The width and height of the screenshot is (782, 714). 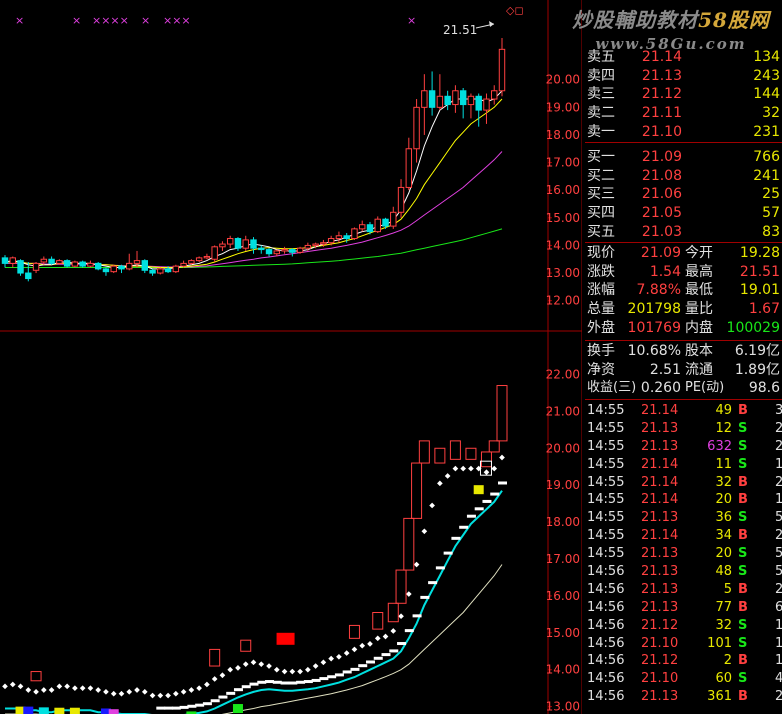 What do you see at coordinates (683, 132) in the screenshot?
I see `ask-row: 卖一 21.10 231` at bounding box center [683, 132].